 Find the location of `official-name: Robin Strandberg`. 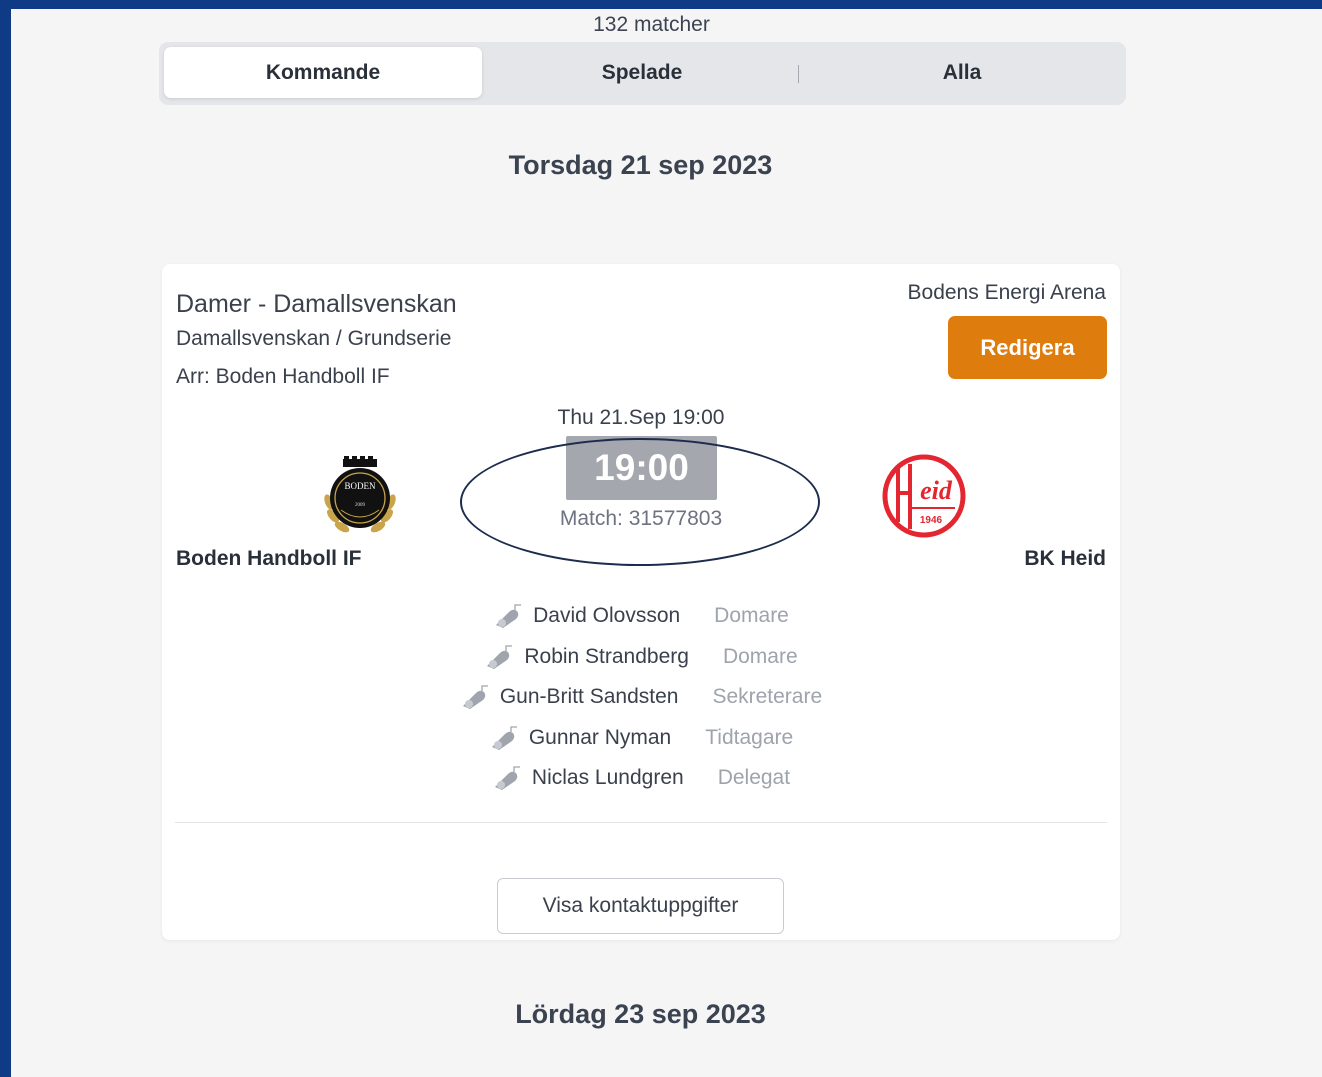

official-name: Robin Strandberg is located at coordinates (606, 656).